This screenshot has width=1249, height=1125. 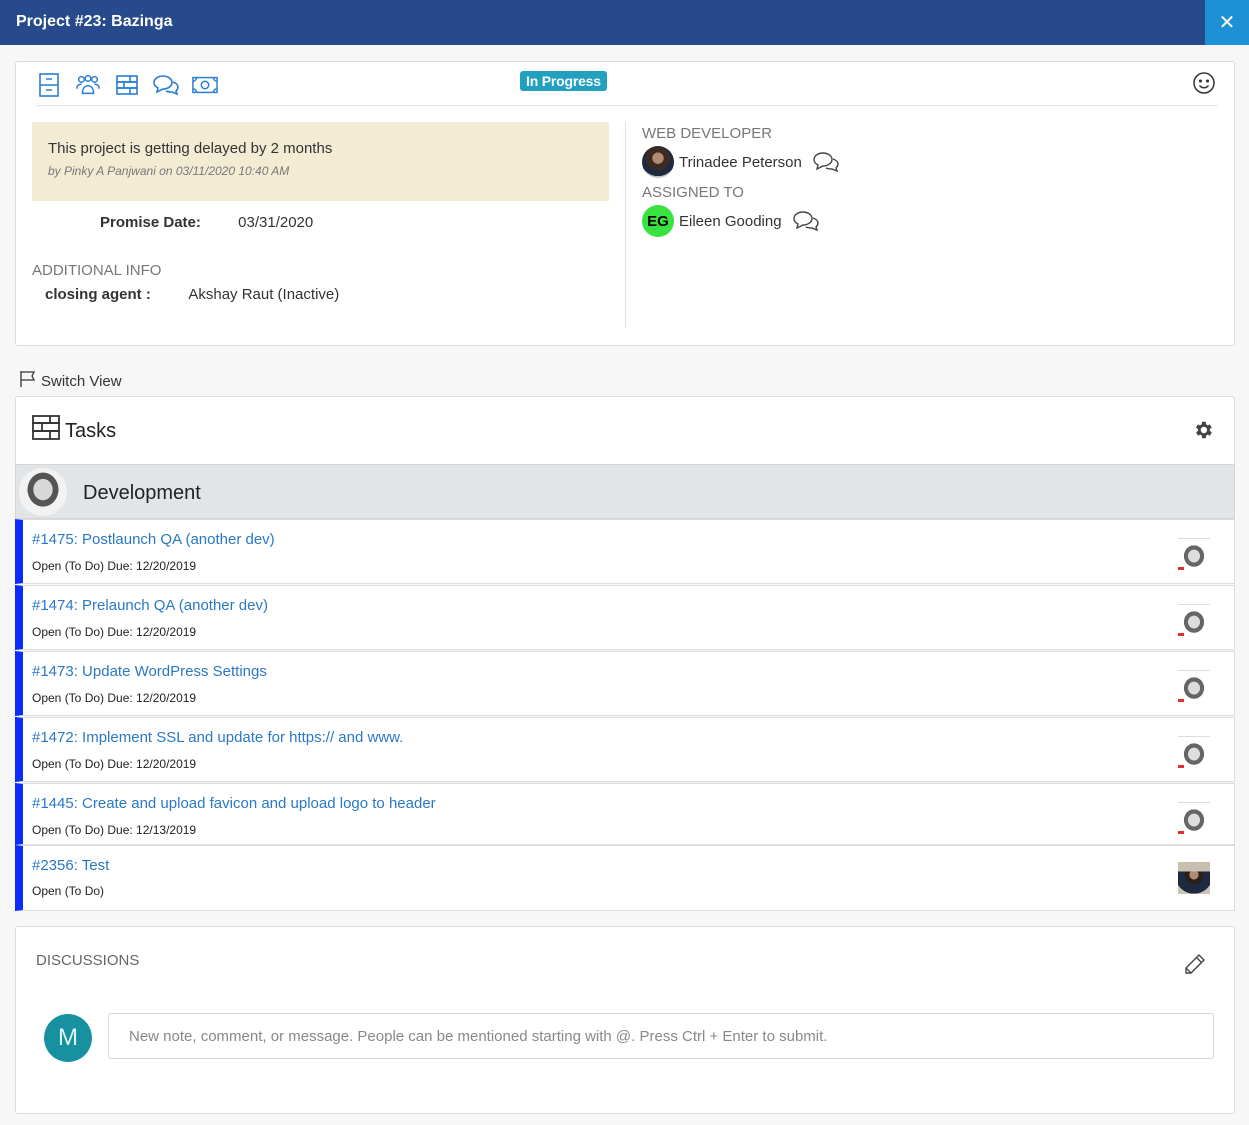 I want to click on cabinet-icon, so click(x=49, y=85).